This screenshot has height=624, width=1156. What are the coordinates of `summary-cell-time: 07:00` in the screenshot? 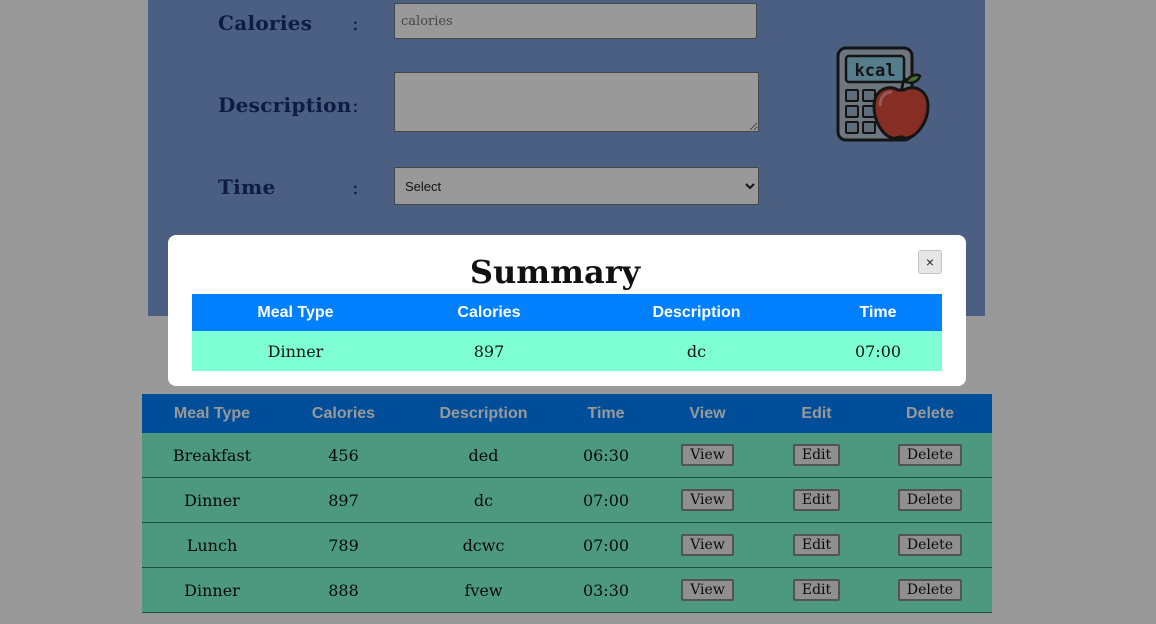 It's located at (878, 351).